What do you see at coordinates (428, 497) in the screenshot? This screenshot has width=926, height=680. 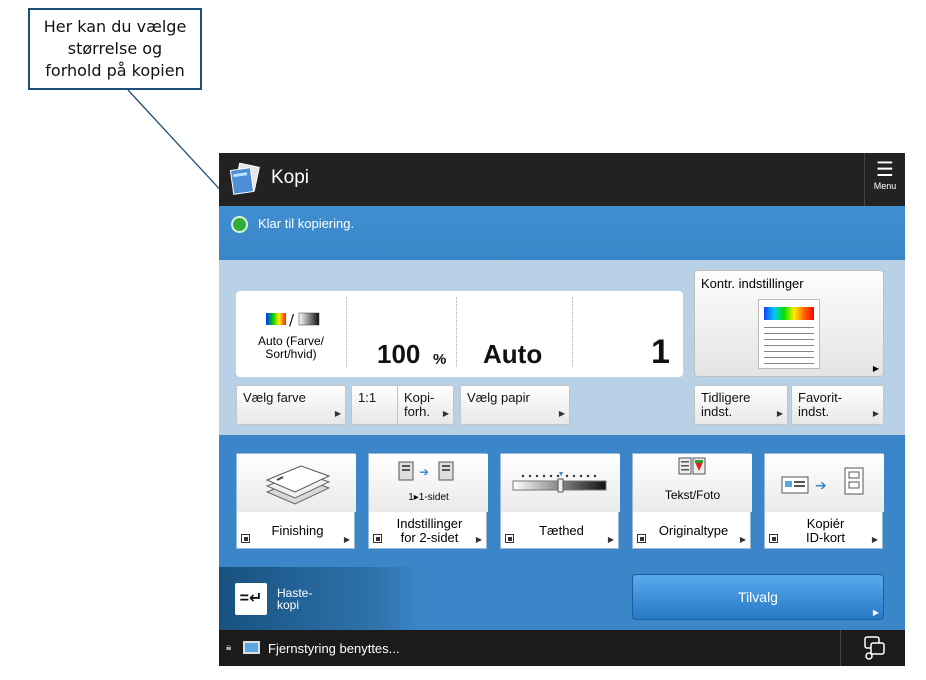 I see `two-sided-sub-label: 1▸1-sidet` at bounding box center [428, 497].